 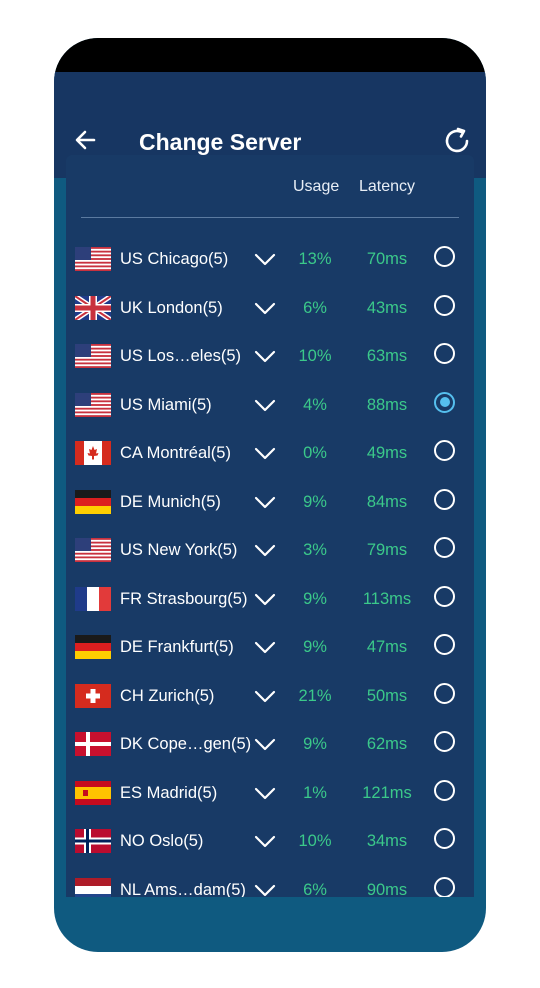 What do you see at coordinates (315, 307) in the screenshot?
I see `server-usage: 6%` at bounding box center [315, 307].